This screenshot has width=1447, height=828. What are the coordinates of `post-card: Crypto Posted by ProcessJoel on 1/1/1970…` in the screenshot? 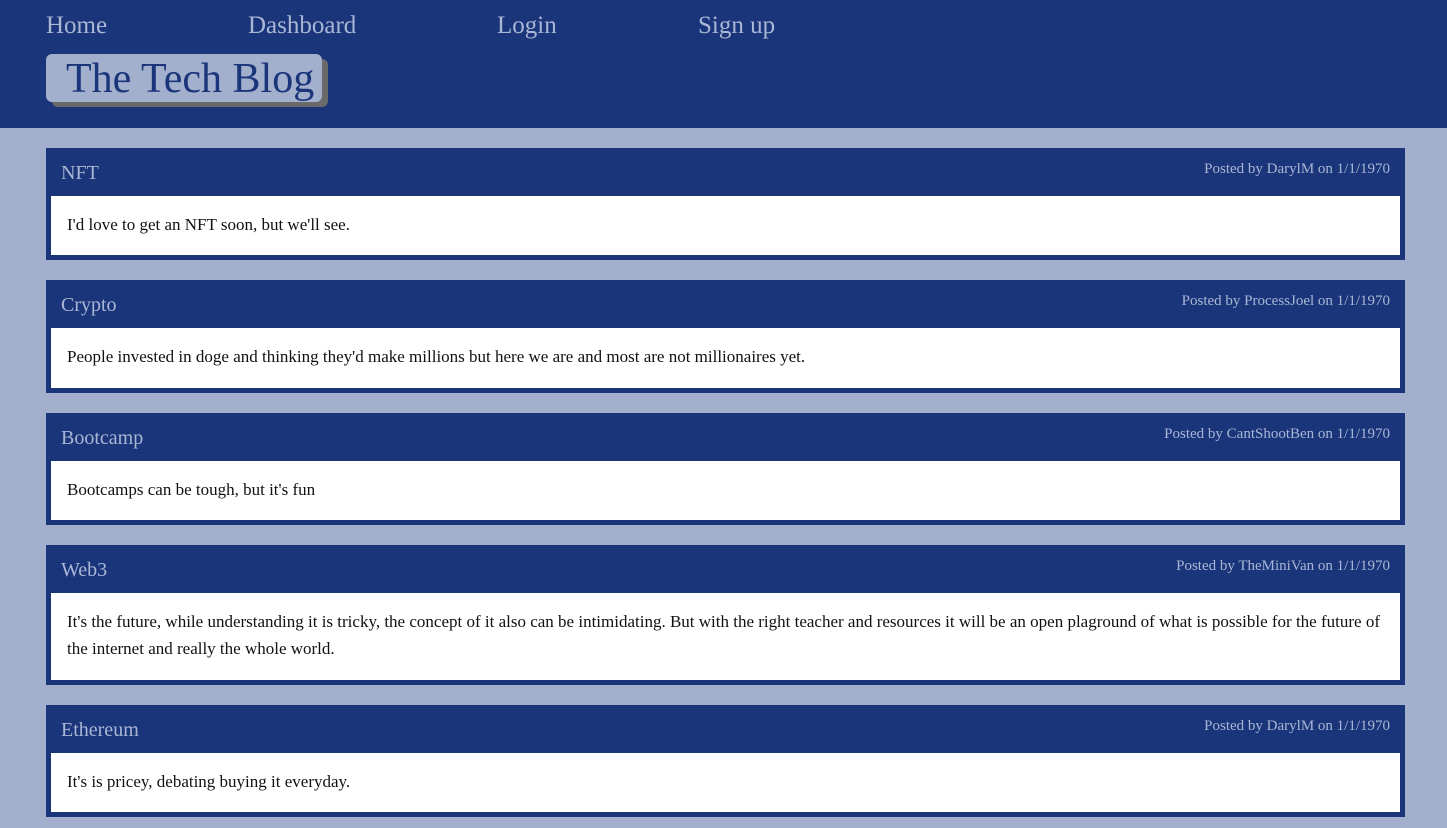 It's located at (725, 336).